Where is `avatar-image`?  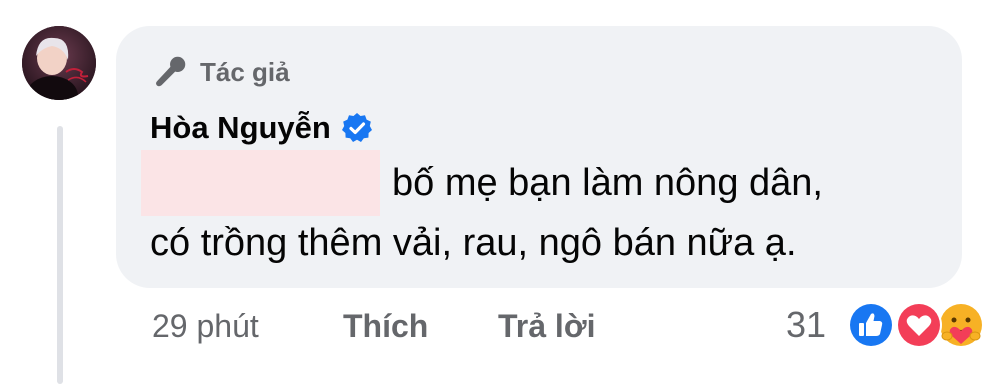
avatar-image is located at coordinates (59, 63).